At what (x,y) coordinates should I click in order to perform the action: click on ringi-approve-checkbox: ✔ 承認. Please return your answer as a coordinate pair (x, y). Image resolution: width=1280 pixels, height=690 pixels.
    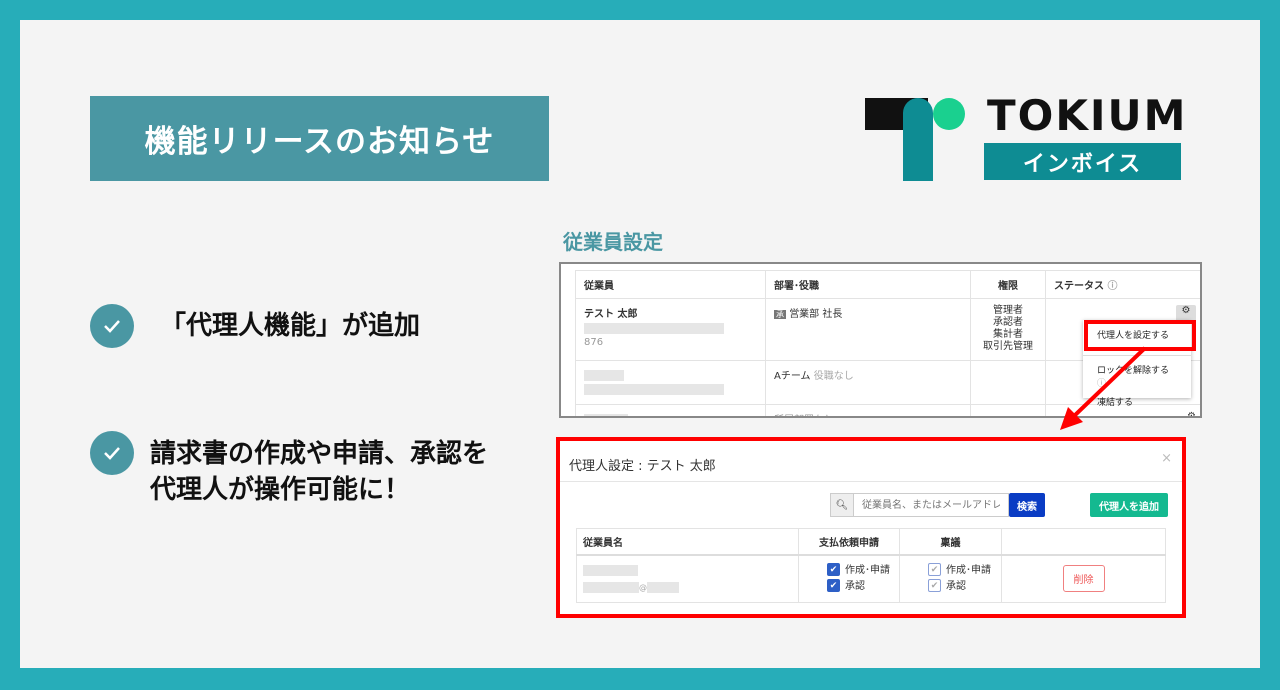
    Looking at the image, I should click on (964, 587).